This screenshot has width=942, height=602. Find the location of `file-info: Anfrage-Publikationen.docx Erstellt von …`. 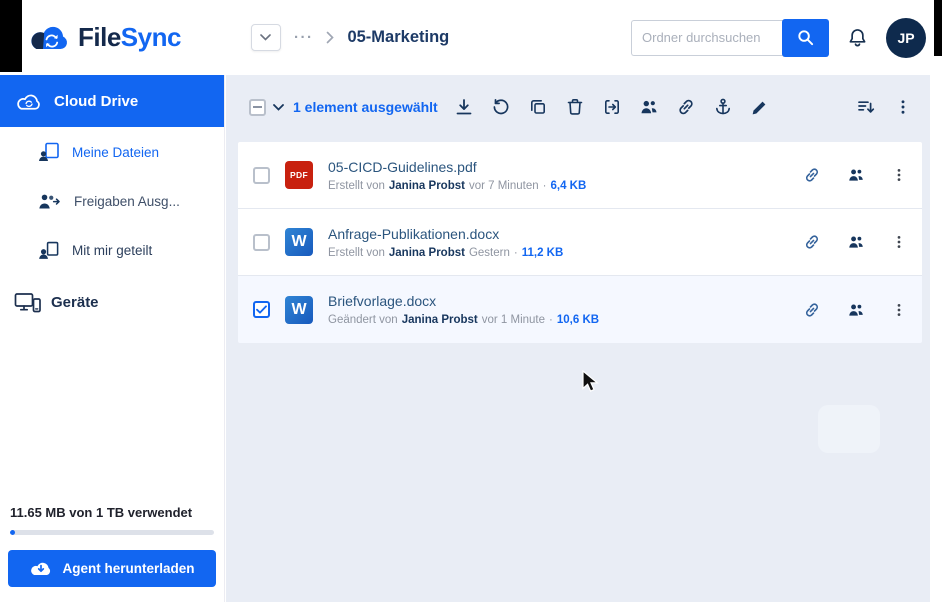

file-info: Anfrage-Publikationen.docx Erstellt von … is located at coordinates (445, 242).